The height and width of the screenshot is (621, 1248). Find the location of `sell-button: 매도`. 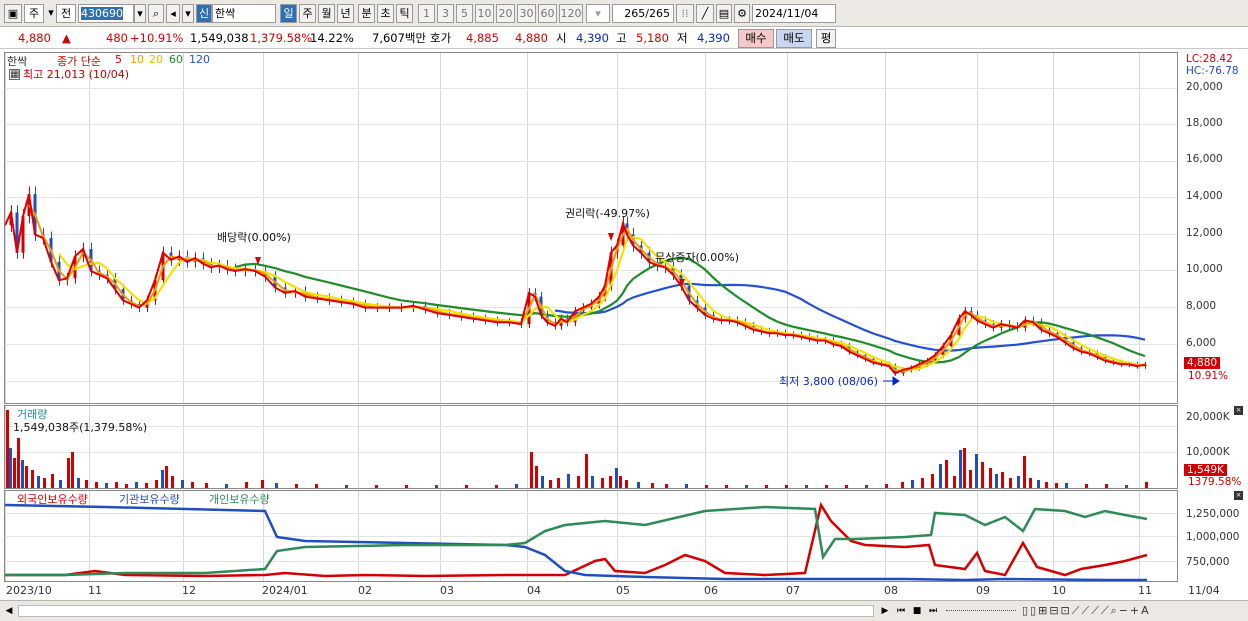

sell-button: 매도 is located at coordinates (794, 38).